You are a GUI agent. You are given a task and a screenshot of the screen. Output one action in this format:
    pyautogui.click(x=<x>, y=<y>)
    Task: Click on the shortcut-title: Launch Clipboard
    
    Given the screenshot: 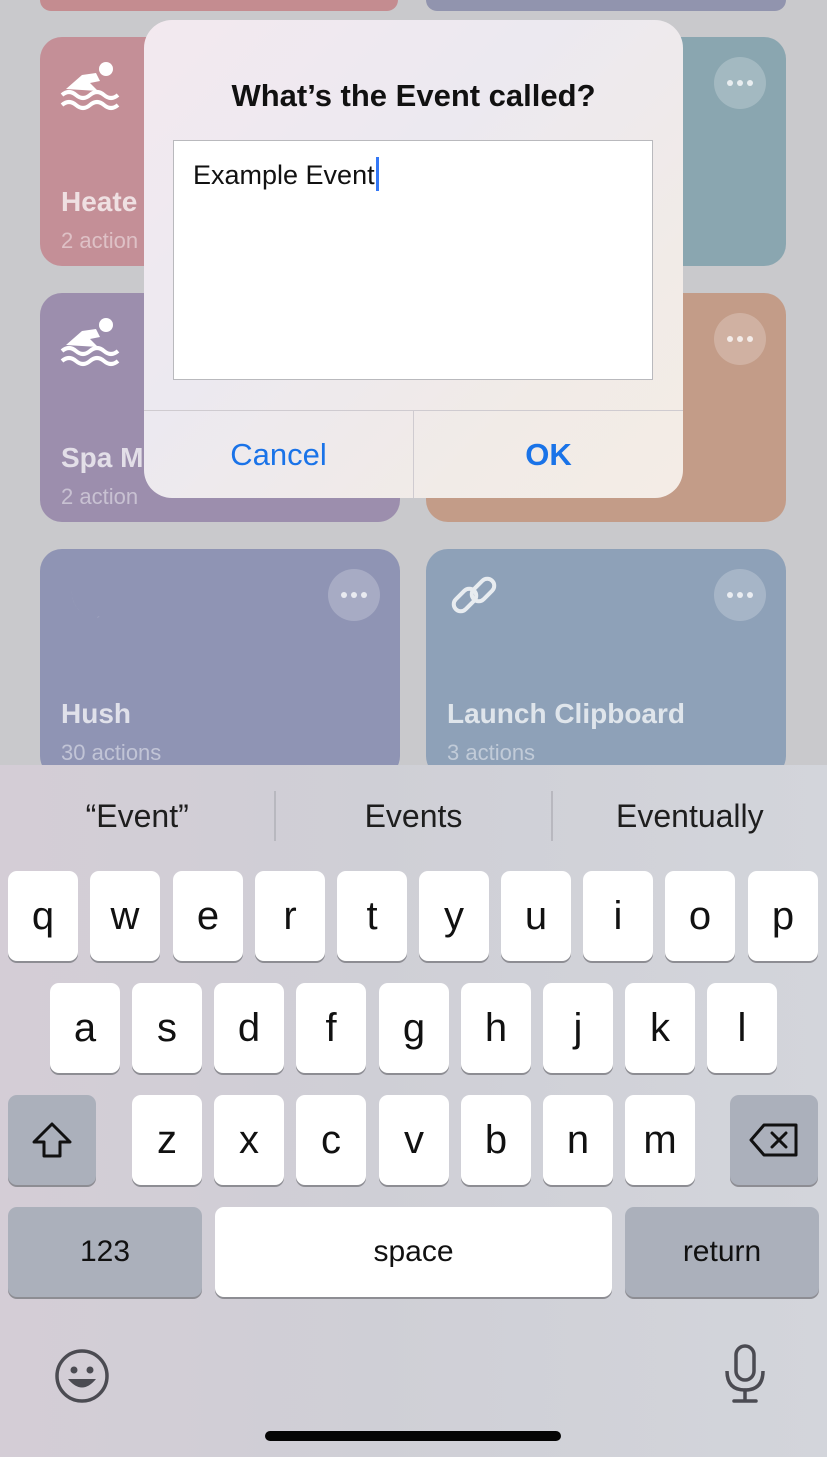 What is the action you would take?
    pyautogui.click(x=566, y=713)
    